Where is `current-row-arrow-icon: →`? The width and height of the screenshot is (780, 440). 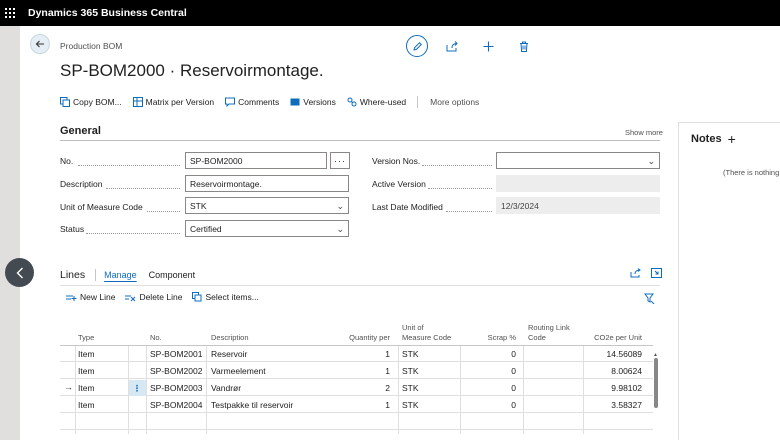
current-row-arrow-icon: → is located at coordinates (68, 387).